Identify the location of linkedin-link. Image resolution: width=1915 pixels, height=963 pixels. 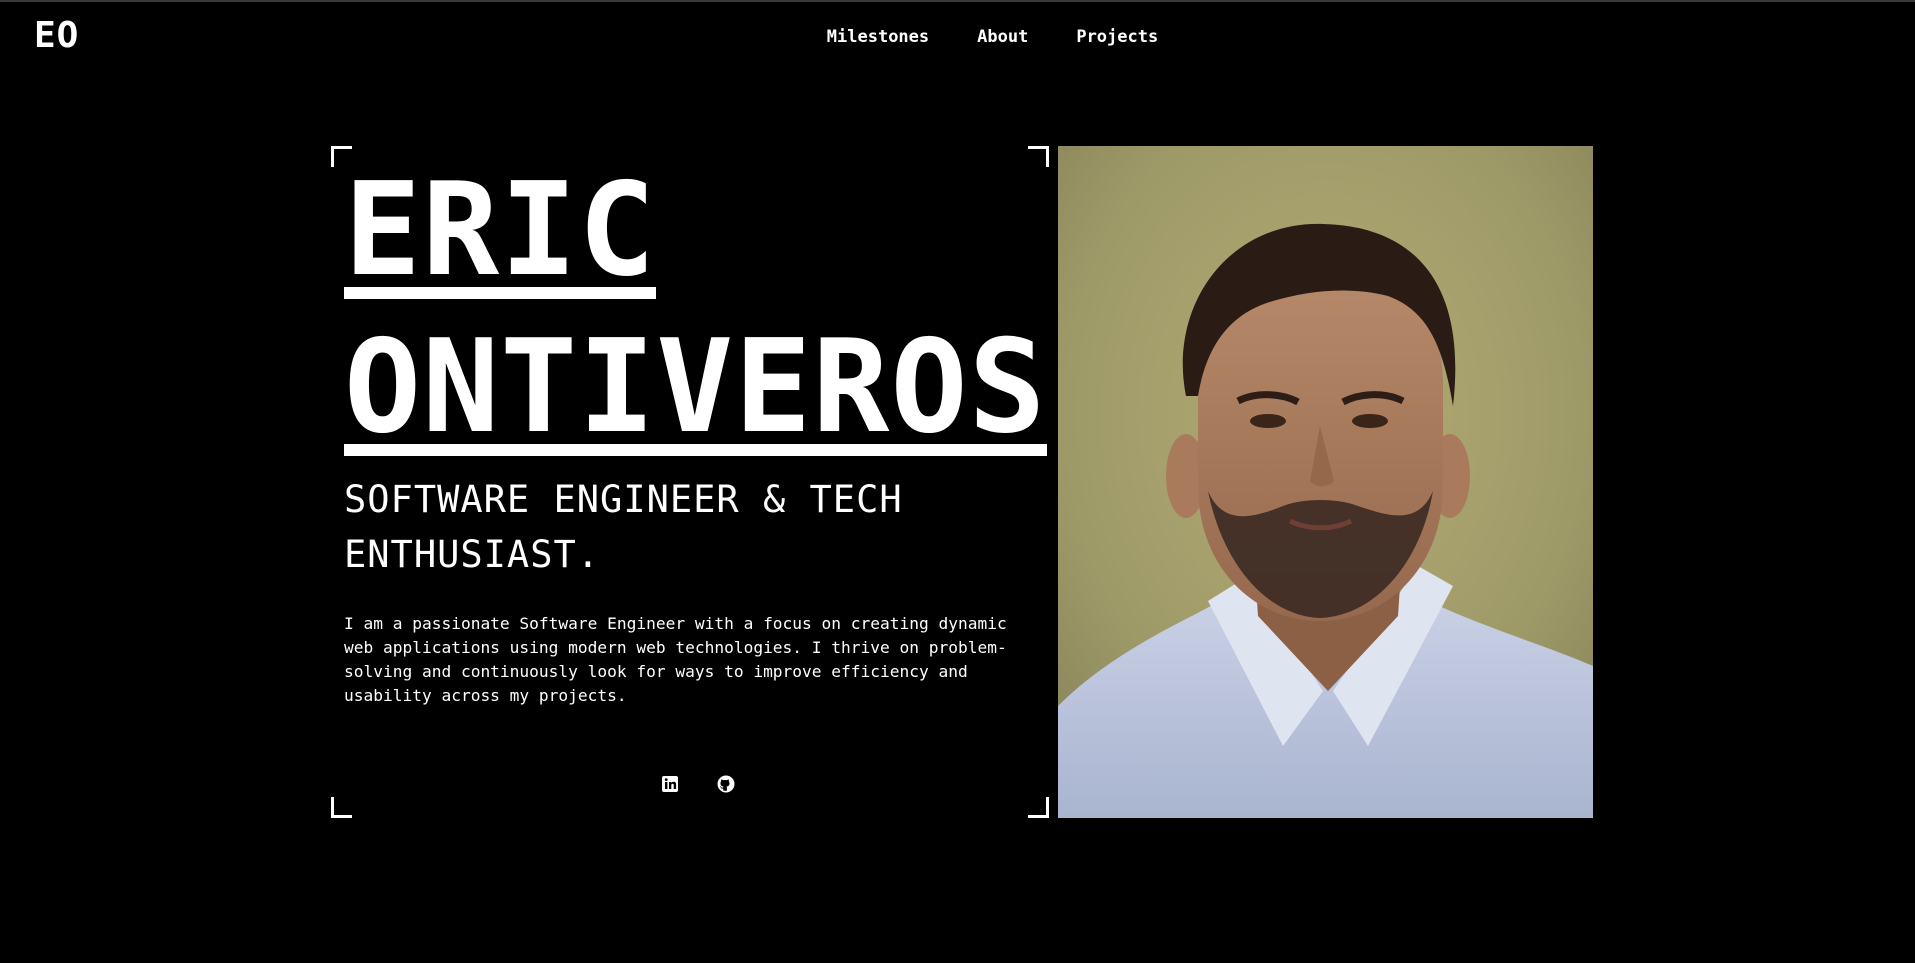
(670, 784).